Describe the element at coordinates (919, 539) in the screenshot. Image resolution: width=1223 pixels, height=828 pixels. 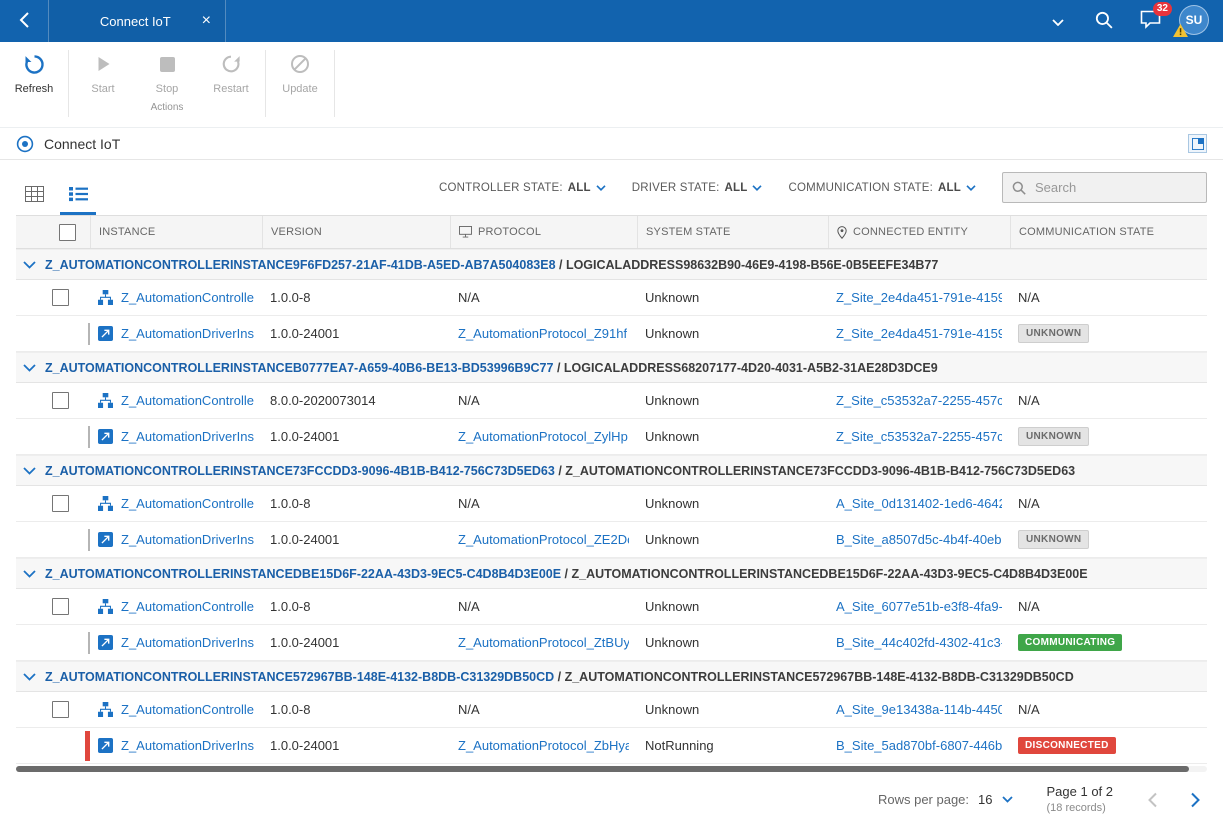
I see `connected-entity-link: B_Site_a8507d5c-4b4f-40eb-a` at that location.